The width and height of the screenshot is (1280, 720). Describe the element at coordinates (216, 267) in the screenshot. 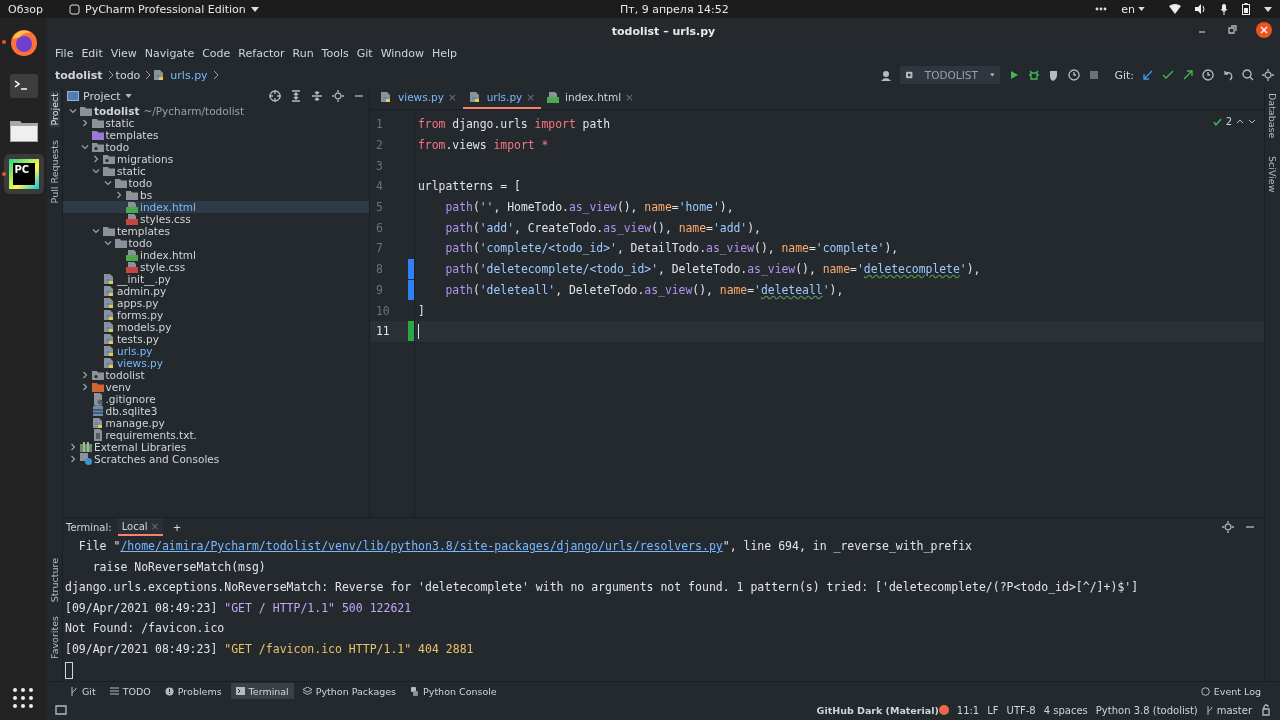

I see `tree-item: style.css` at that location.